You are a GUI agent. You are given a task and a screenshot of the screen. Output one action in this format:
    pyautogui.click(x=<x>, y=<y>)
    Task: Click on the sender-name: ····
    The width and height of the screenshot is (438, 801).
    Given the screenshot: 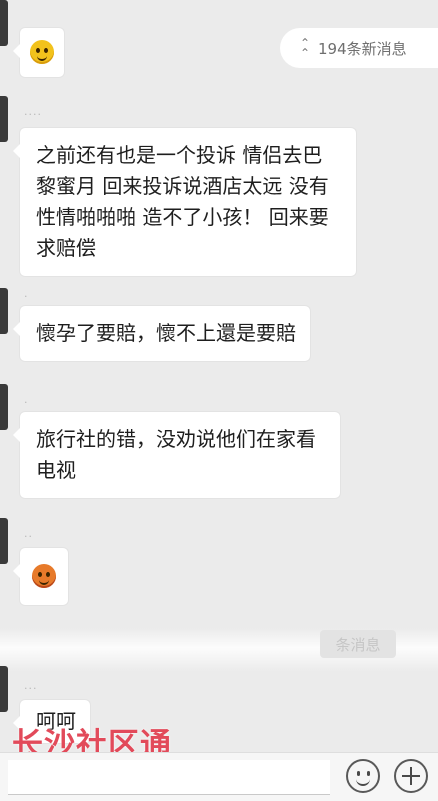 What is the action you would take?
    pyautogui.click(x=33, y=114)
    